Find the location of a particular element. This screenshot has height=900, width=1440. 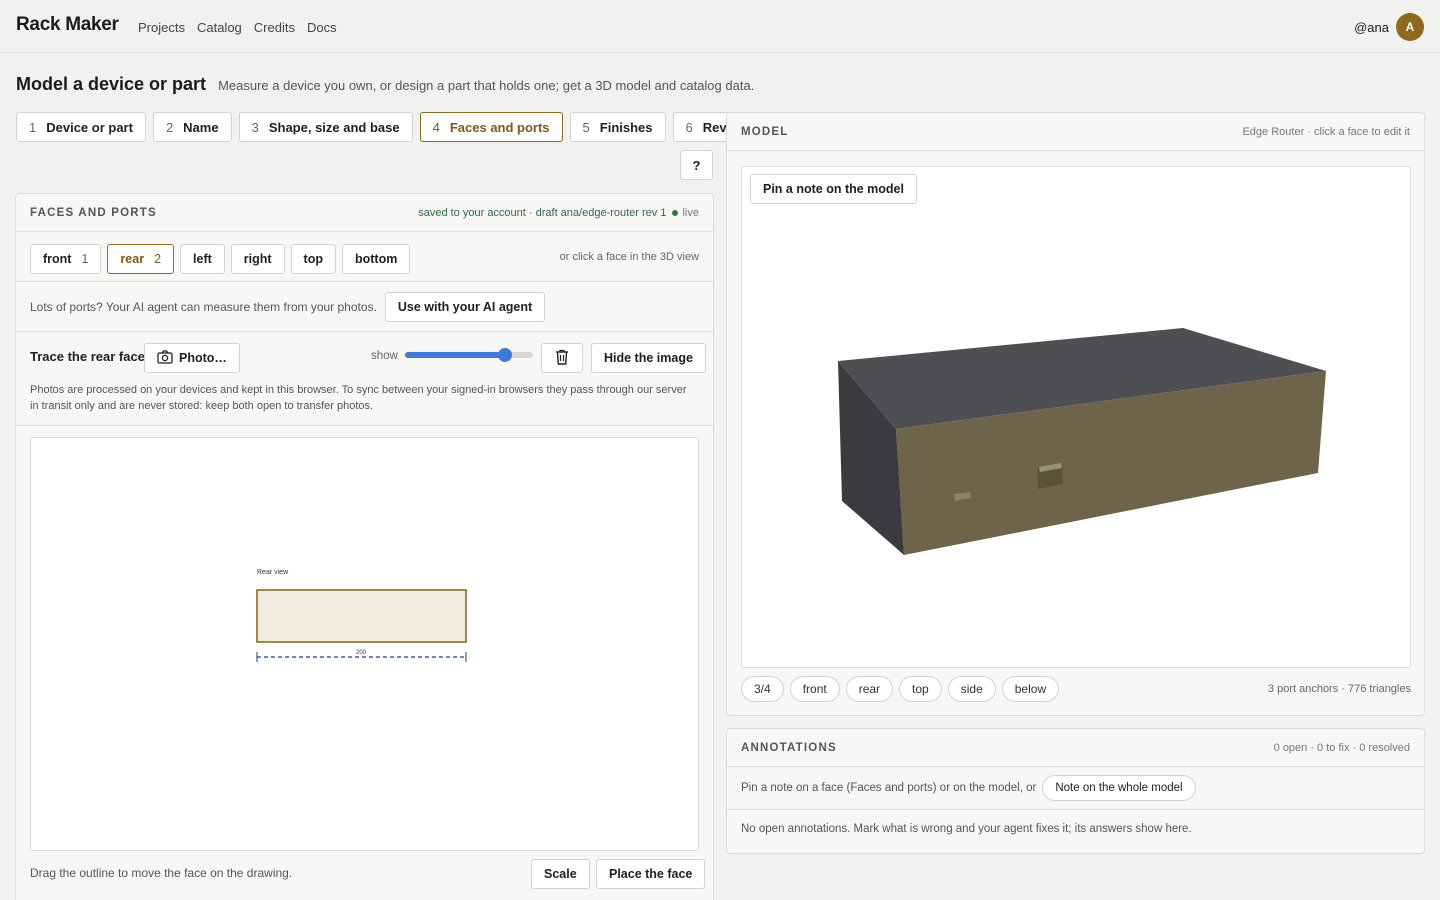

view-below: below is located at coordinates (1030, 689).